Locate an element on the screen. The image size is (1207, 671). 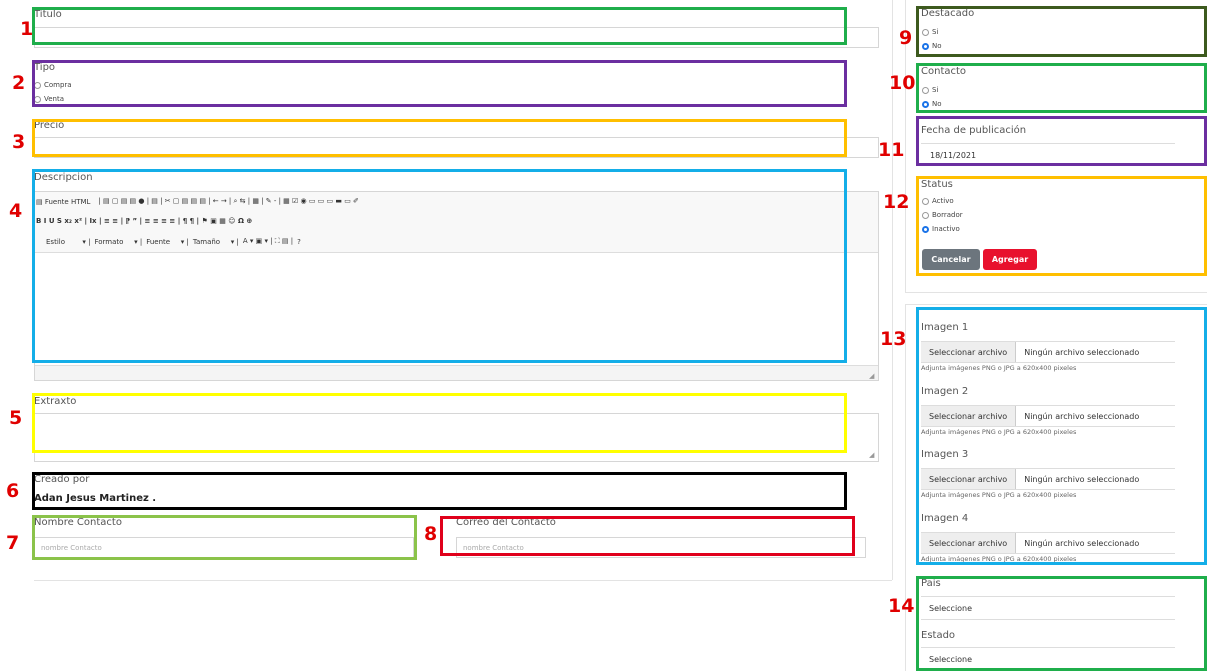
annotation-number-12: 12 is located at coordinates (896, 202).